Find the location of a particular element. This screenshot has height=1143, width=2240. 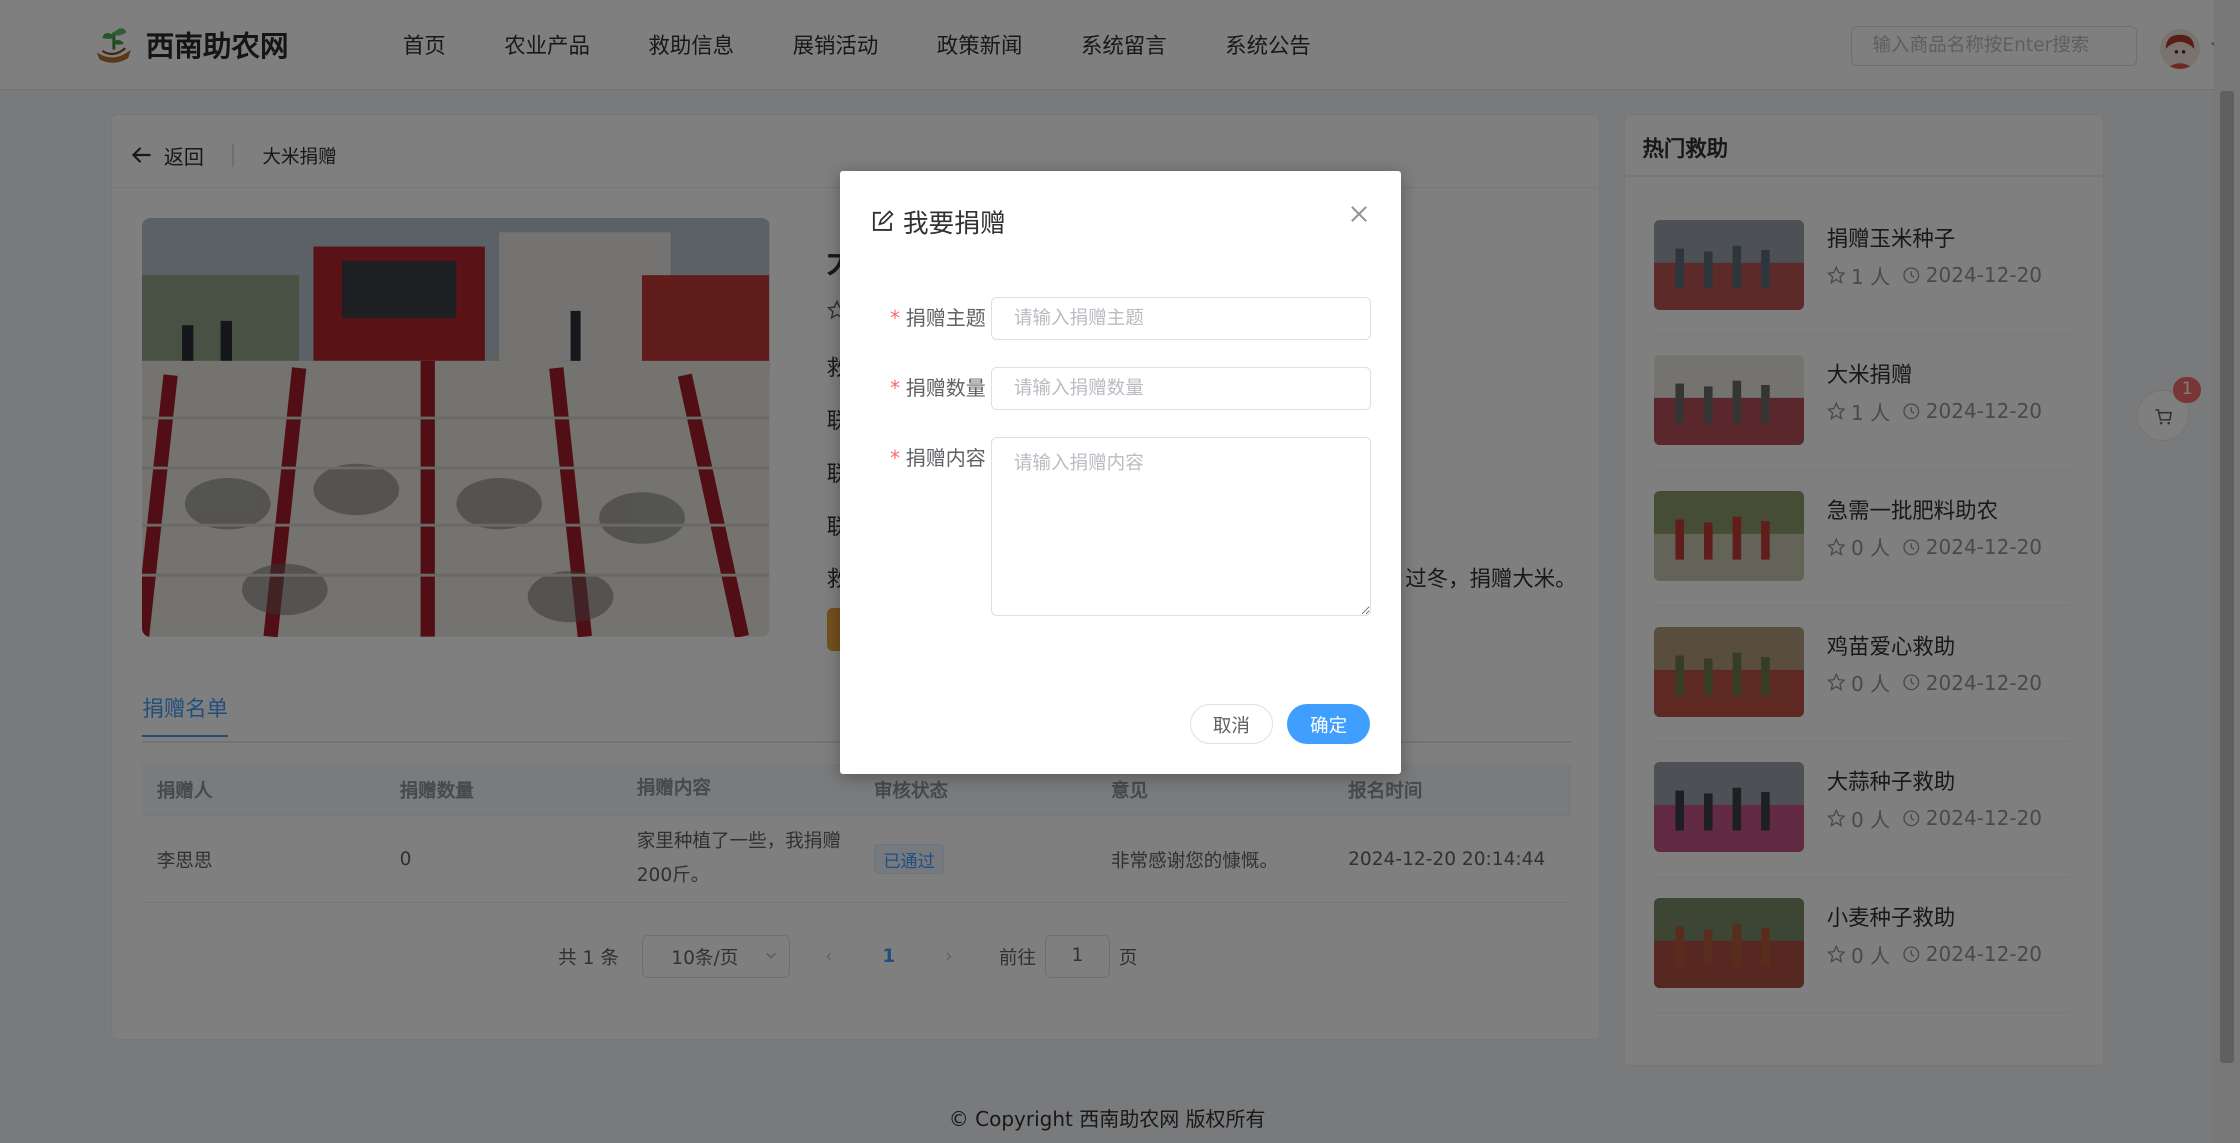

subject-label: * 捐赠主题 is located at coordinates (938, 318).